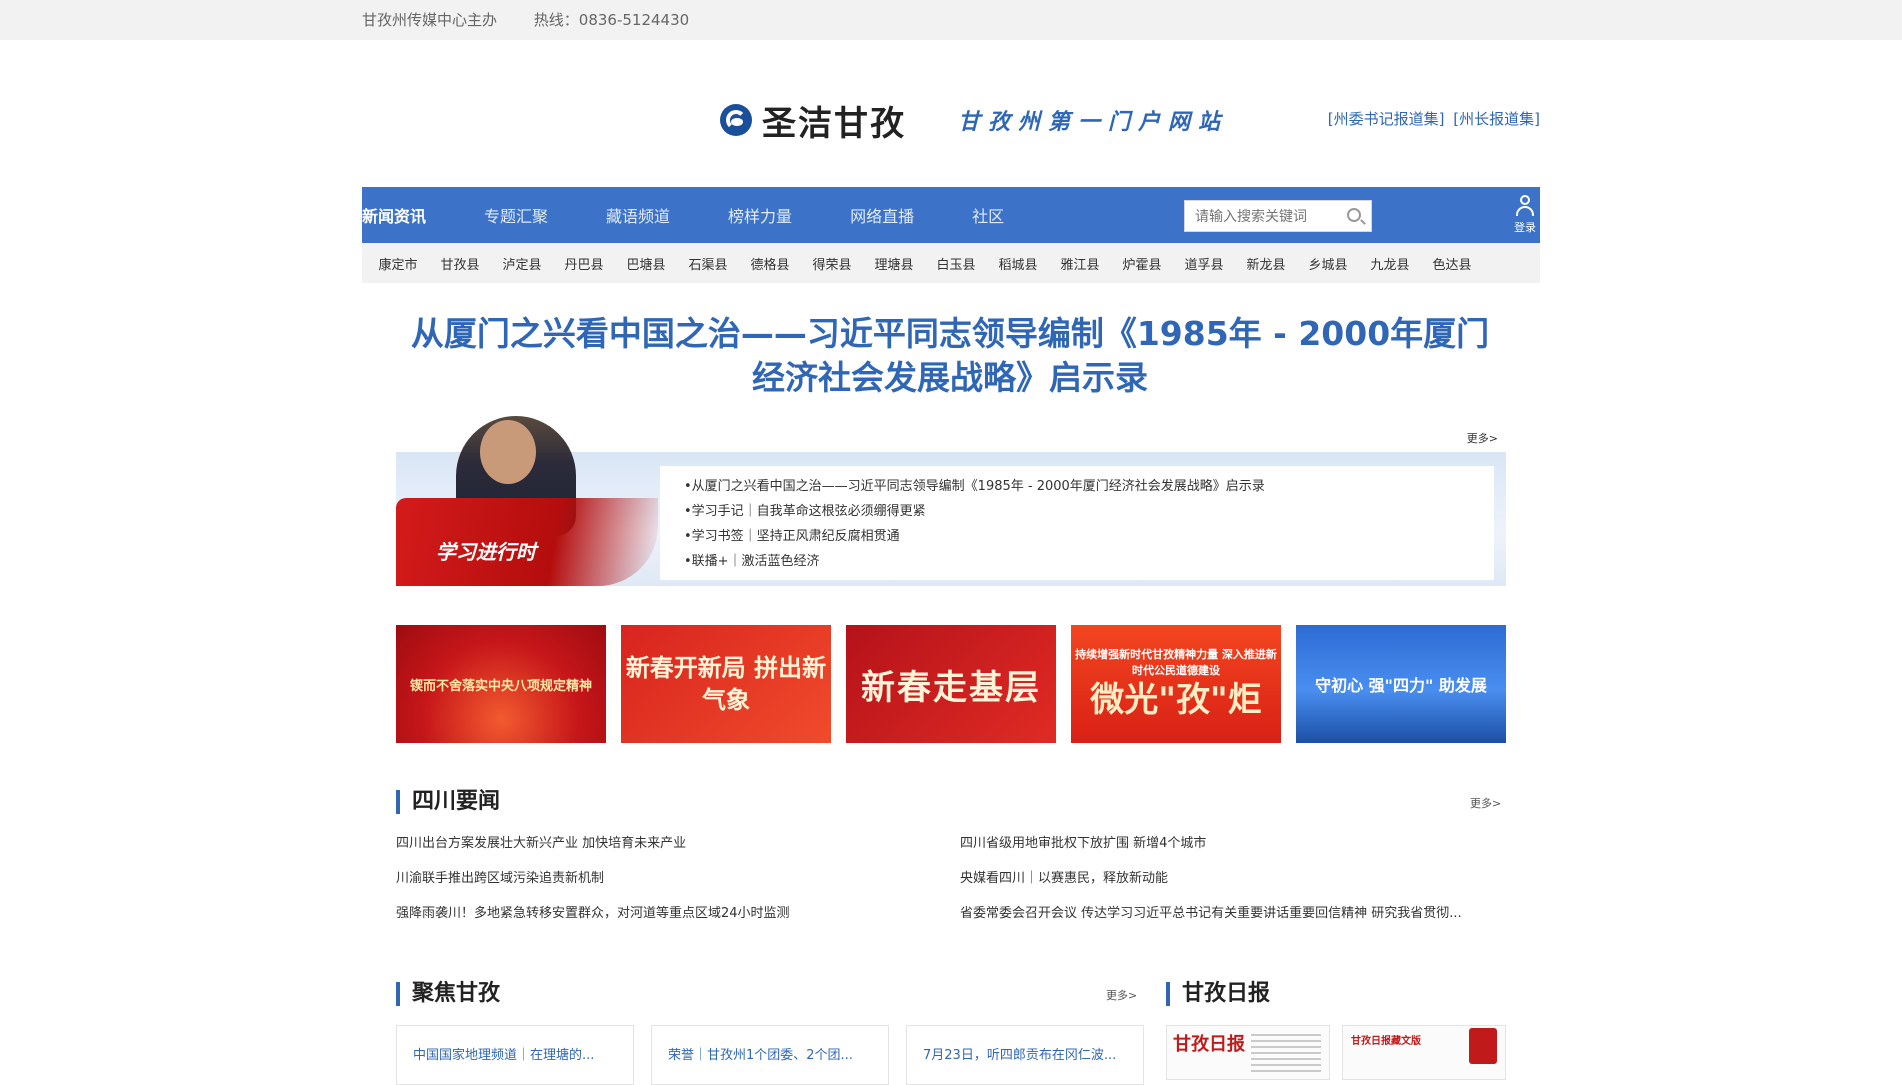 This screenshot has height=1085, width=1902. What do you see at coordinates (1482, 438) in the screenshot?
I see `study-more-link: 更多>` at bounding box center [1482, 438].